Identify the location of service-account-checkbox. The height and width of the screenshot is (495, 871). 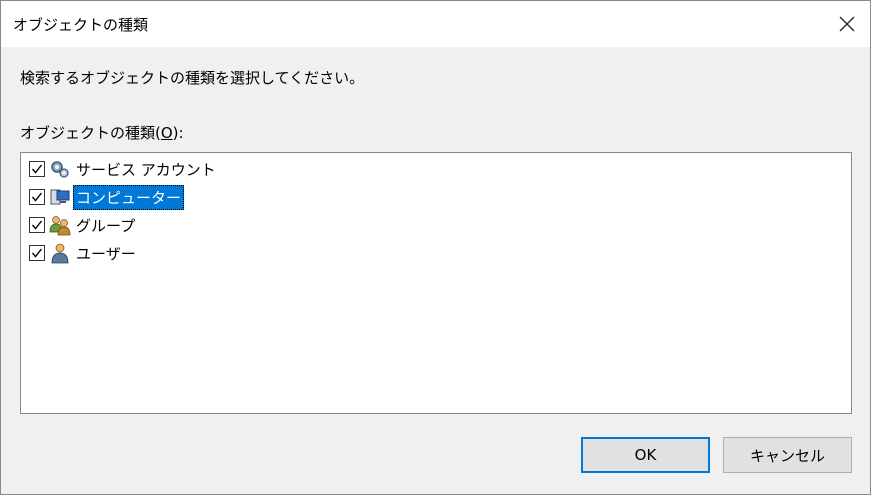
(37, 169).